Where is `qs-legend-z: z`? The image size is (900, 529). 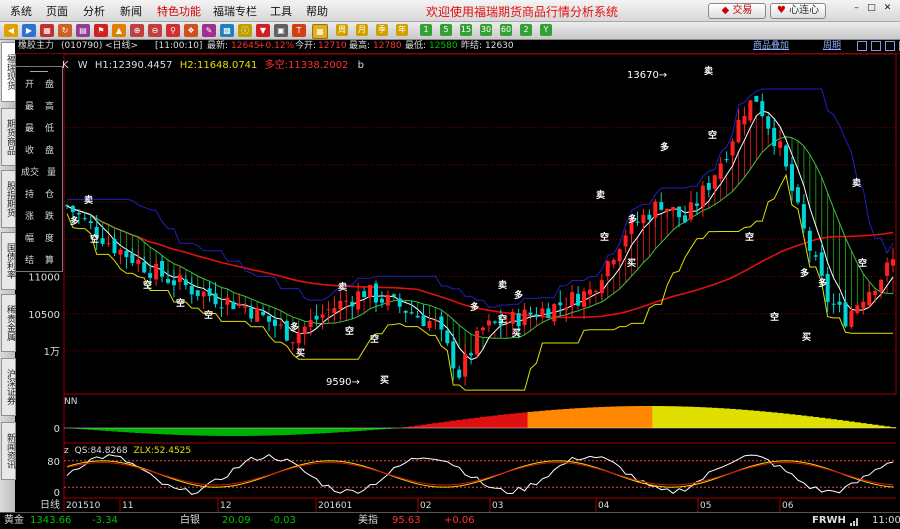 qs-legend-z: z is located at coordinates (66, 451).